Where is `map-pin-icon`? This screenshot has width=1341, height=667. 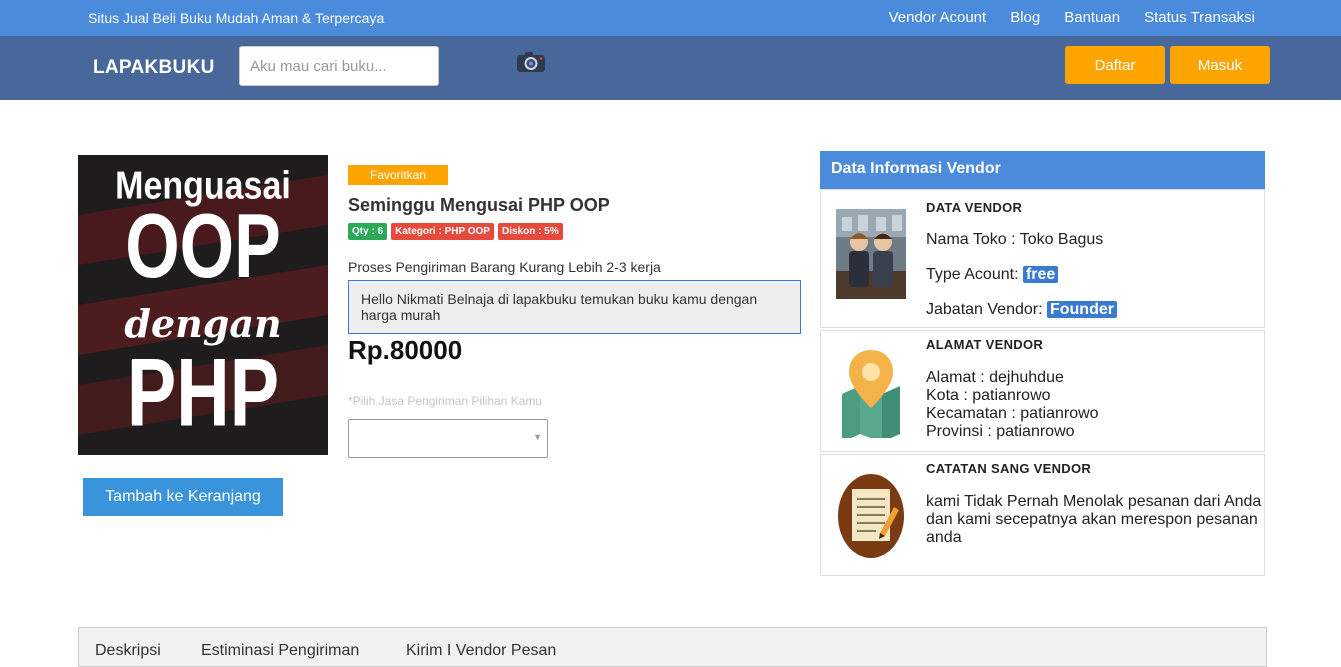 map-pin-icon is located at coordinates (871, 394).